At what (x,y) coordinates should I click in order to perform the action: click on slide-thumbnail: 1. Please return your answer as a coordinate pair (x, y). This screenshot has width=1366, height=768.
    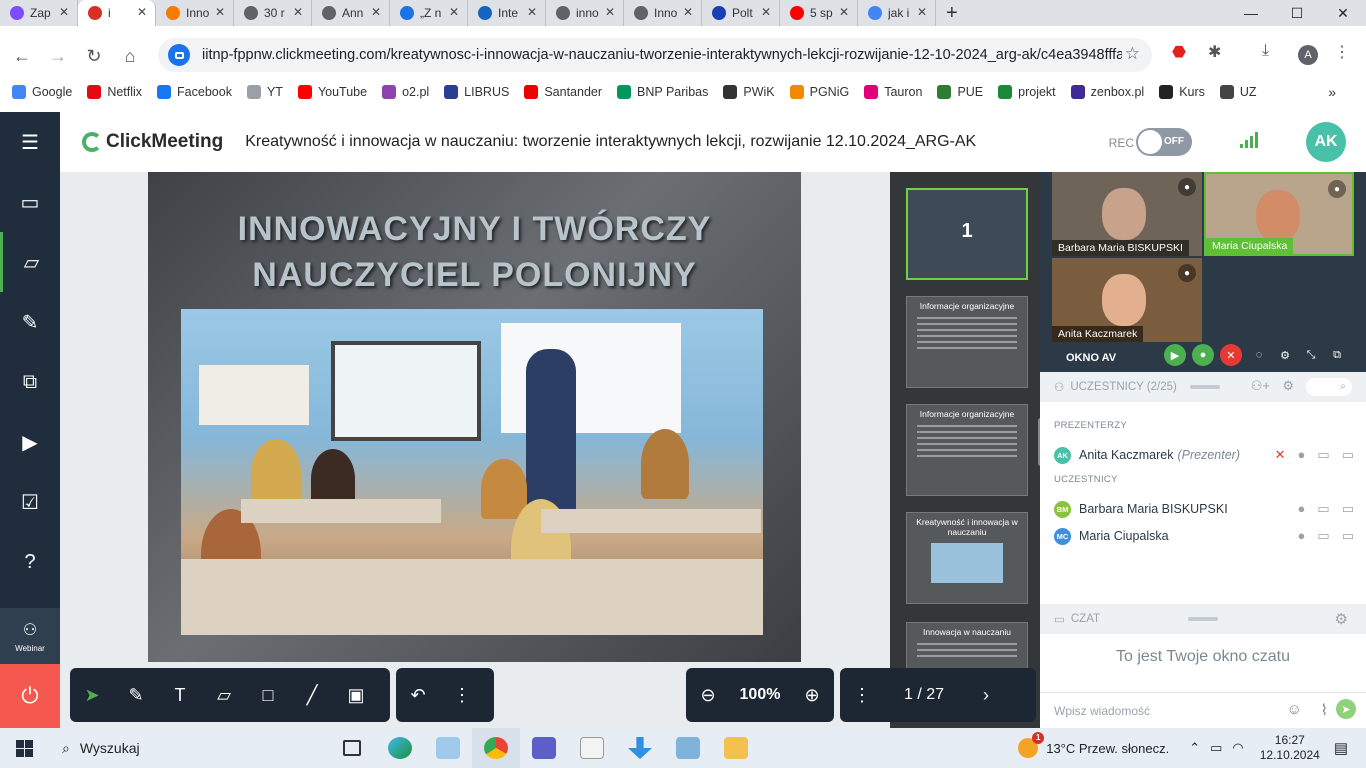
    Looking at the image, I should click on (967, 234).